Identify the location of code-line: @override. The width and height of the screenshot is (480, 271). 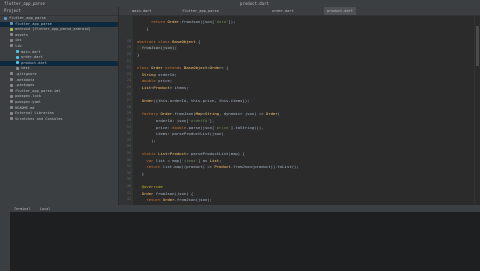
(150, 186).